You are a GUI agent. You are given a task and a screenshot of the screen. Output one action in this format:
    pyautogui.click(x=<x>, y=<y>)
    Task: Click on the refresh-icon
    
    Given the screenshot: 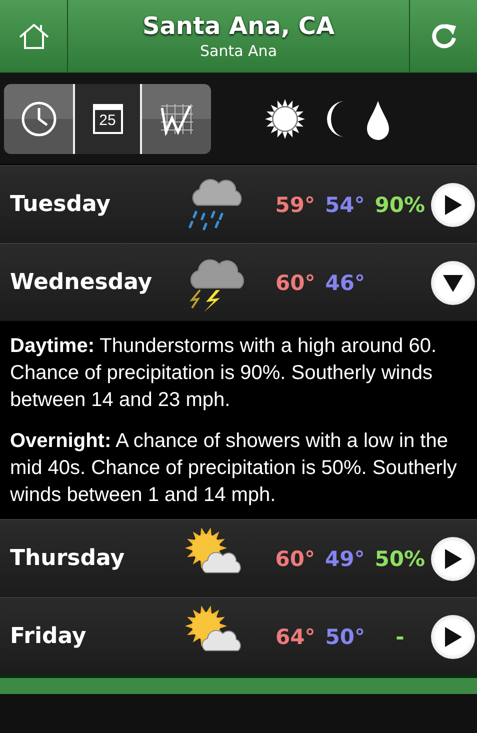 What is the action you would take?
    pyautogui.click(x=444, y=36)
    